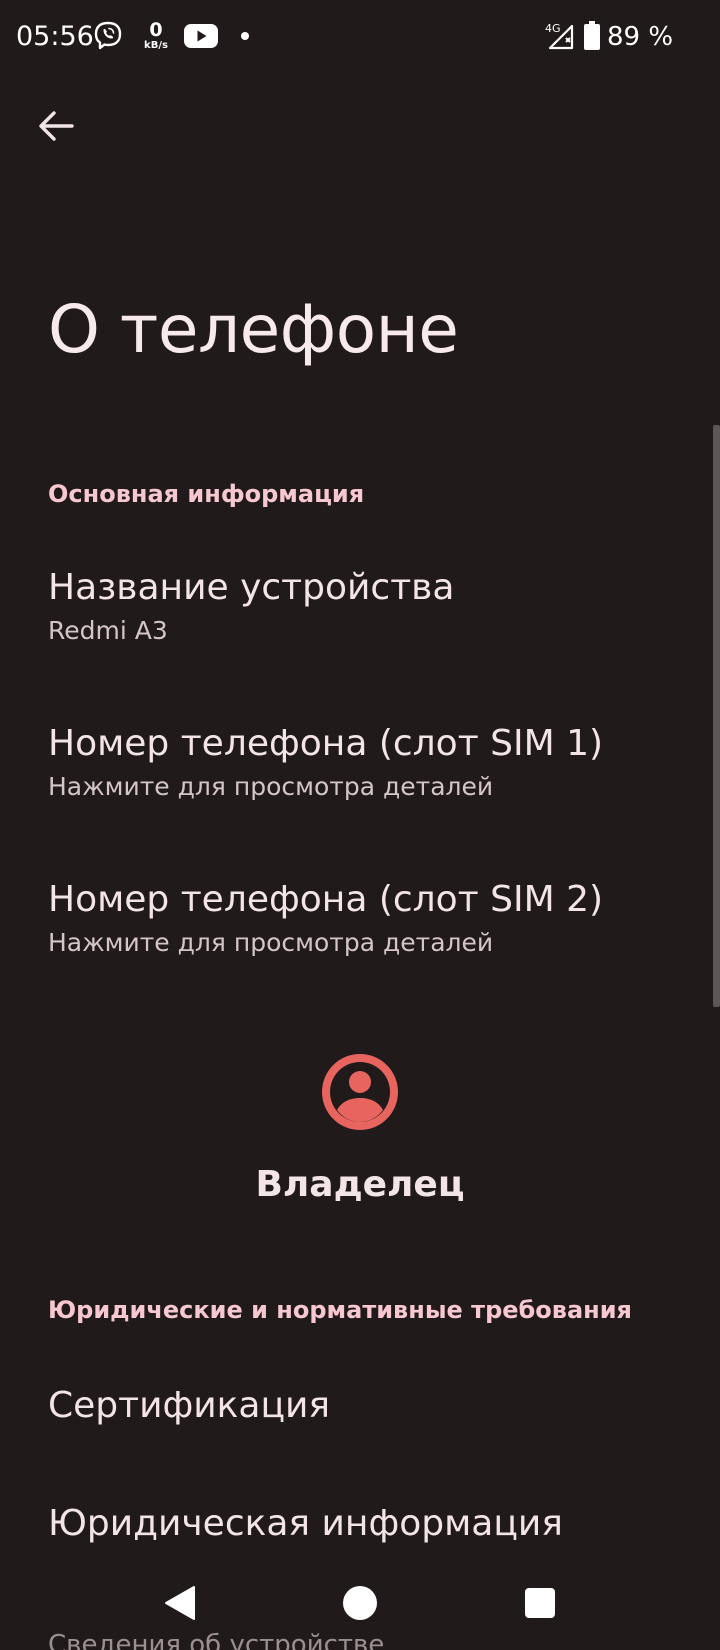  I want to click on status-bar: 05:56 0 kB/s 4G 89 %, so click(360, 38).